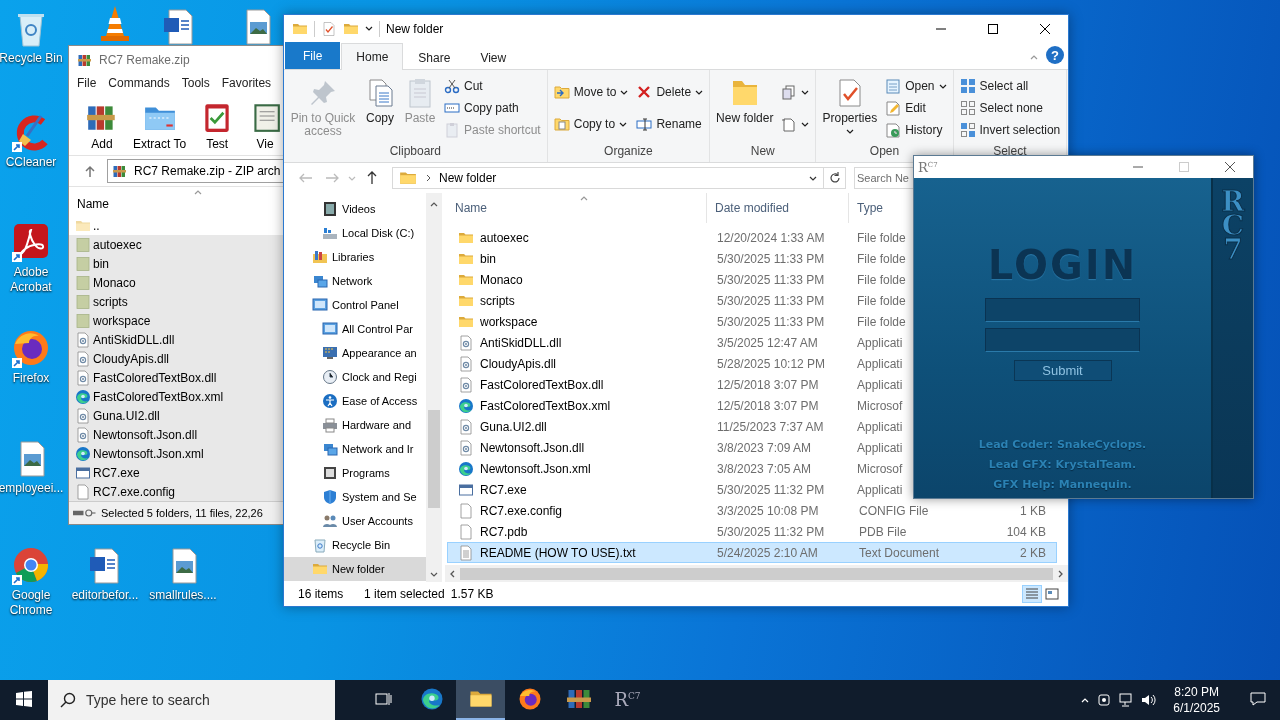 Image resolution: width=1280 pixels, height=720 pixels. What do you see at coordinates (679, 279) in the screenshot?
I see `file-row: Monaco 5/30/2025 11:33 PM File folde` at bounding box center [679, 279].